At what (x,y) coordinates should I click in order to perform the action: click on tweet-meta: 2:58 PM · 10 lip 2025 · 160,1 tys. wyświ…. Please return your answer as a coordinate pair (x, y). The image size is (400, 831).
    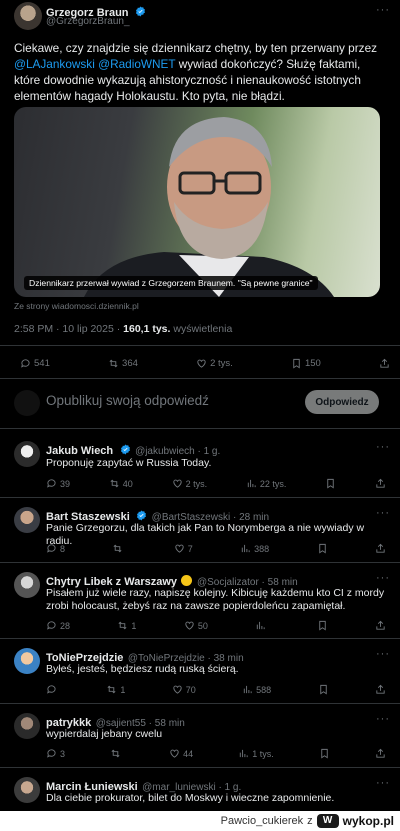
    Looking at the image, I should click on (123, 329).